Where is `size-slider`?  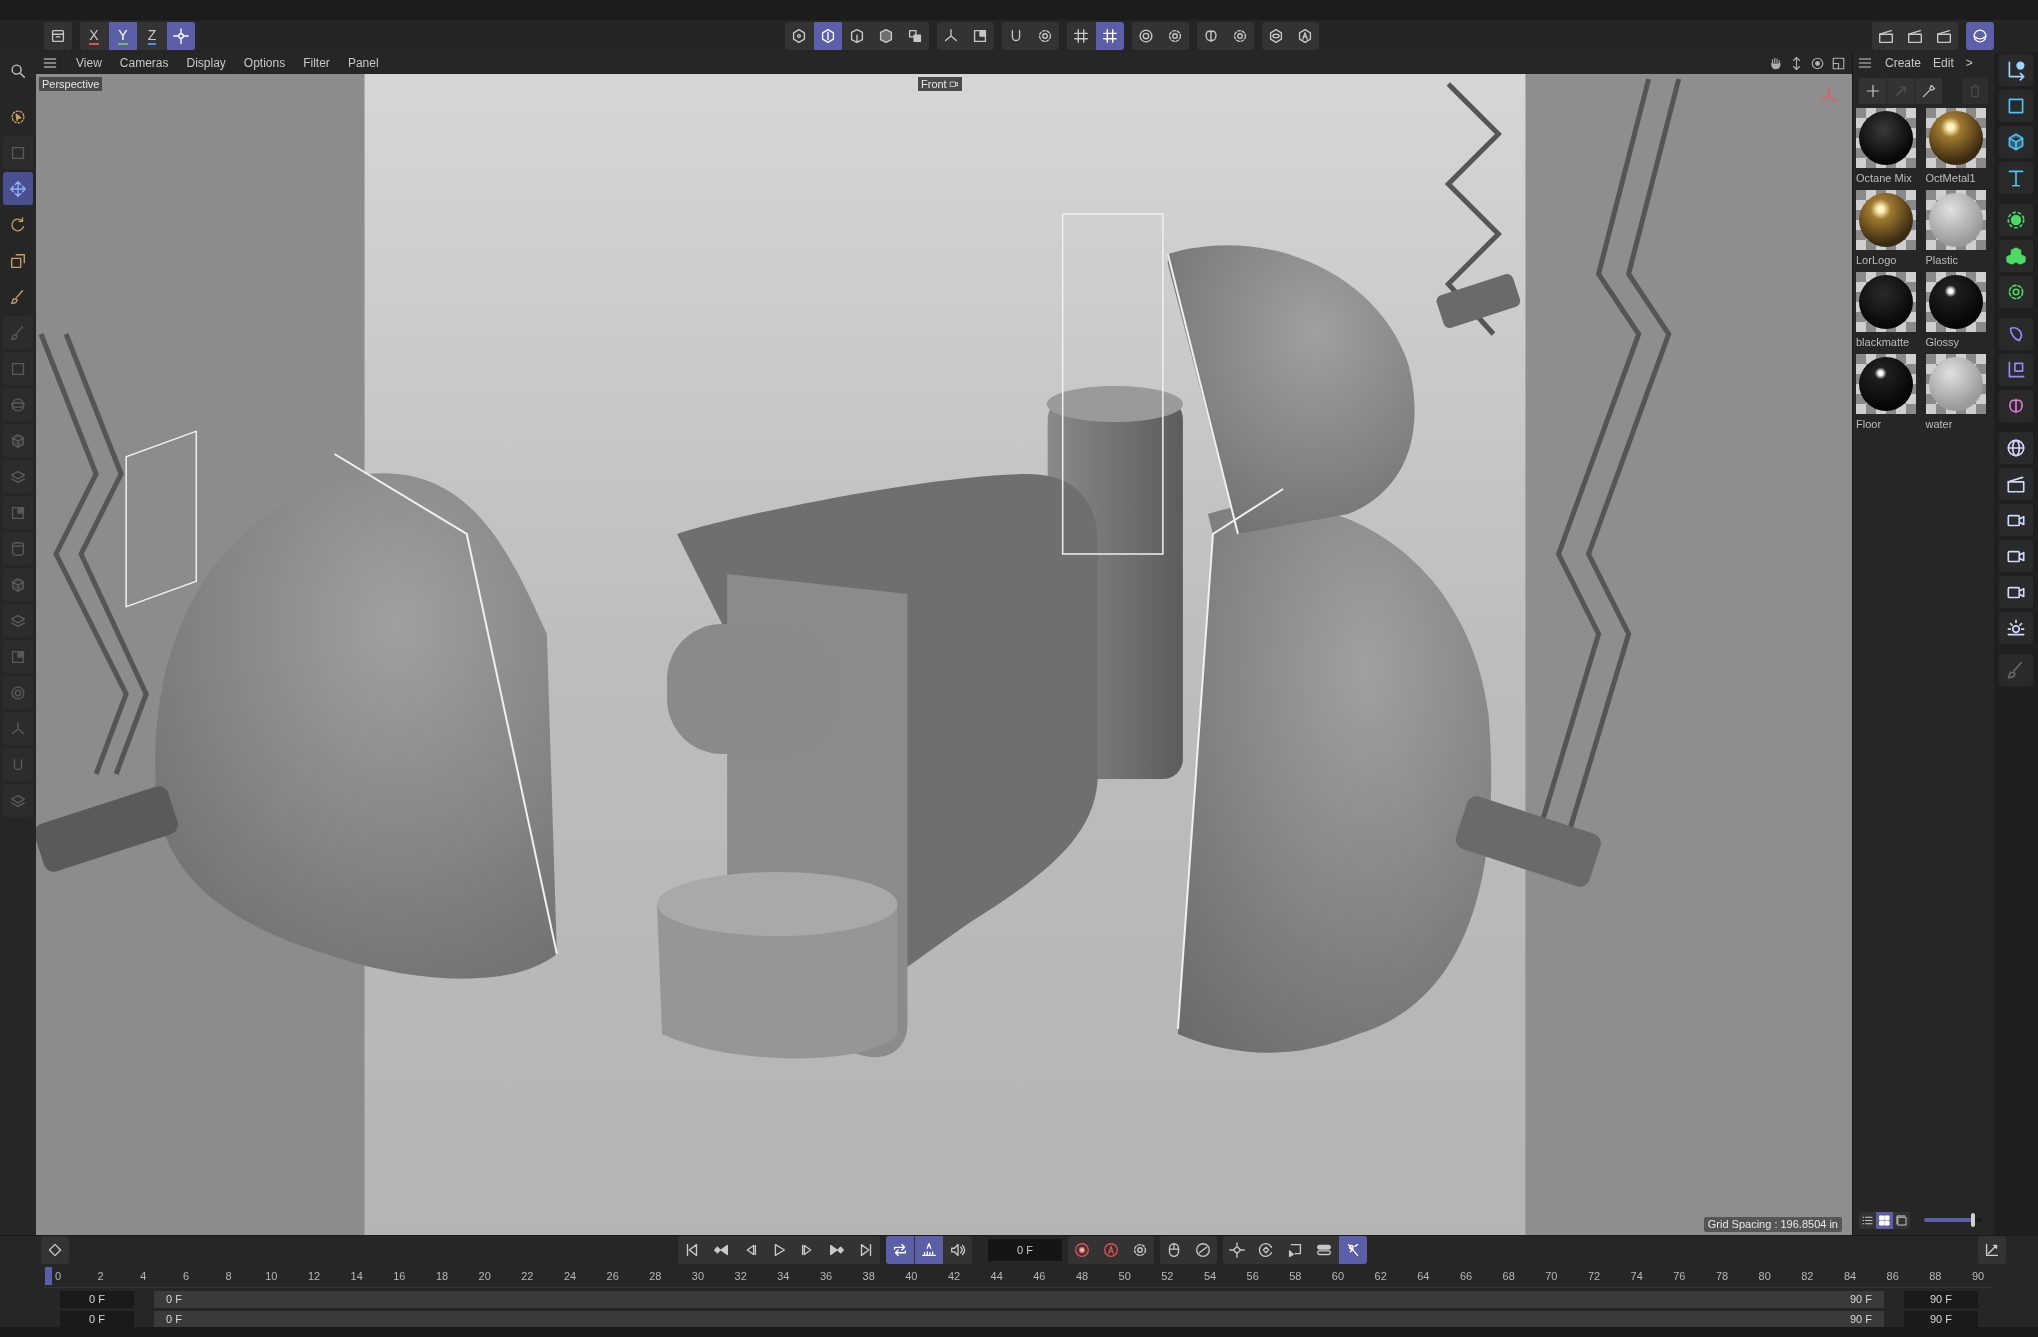 size-slider is located at coordinates (1953, 1220).